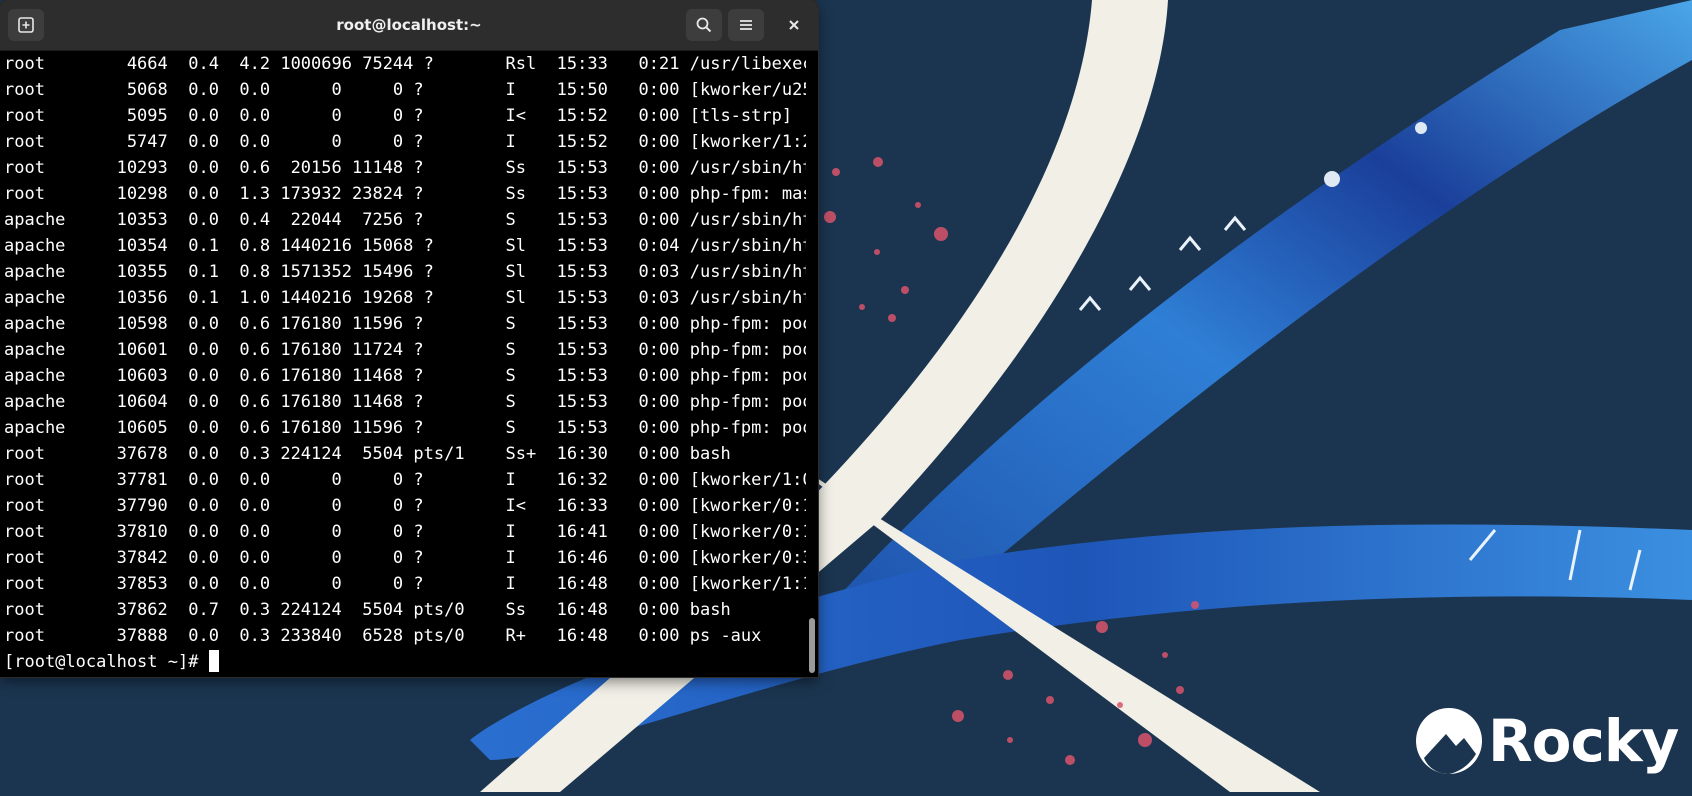 This screenshot has width=1692, height=796. What do you see at coordinates (106, 662) in the screenshot?
I see `shell-prompt: [root@localhost ~]#` at bounding box center [106, 662].